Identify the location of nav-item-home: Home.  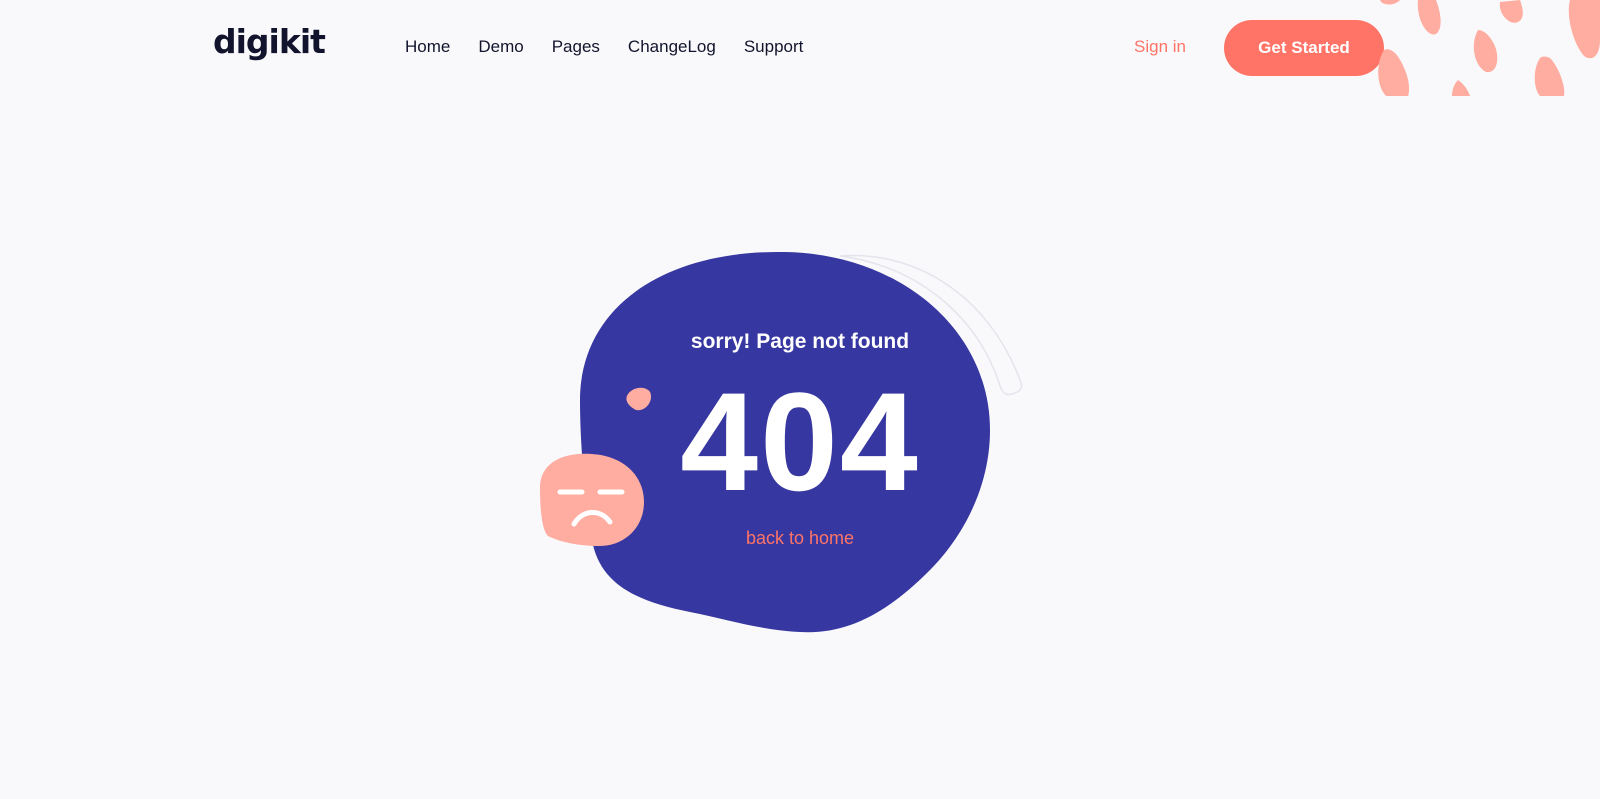
(427, 47).